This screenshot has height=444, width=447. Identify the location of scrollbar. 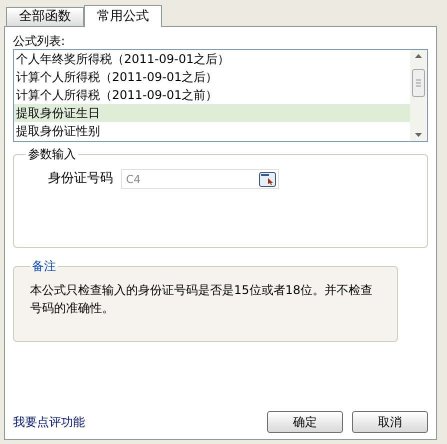
(418, 95).